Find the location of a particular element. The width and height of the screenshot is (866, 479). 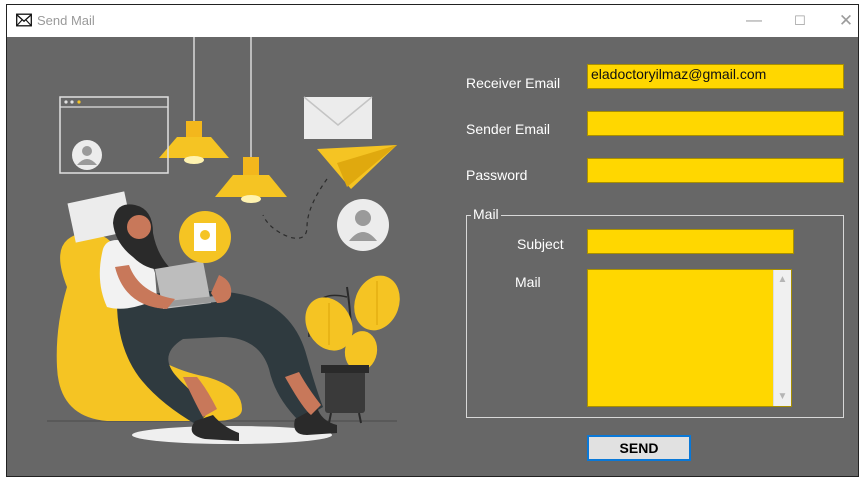

minimize-icon: — is located at coordinates (754, 21).